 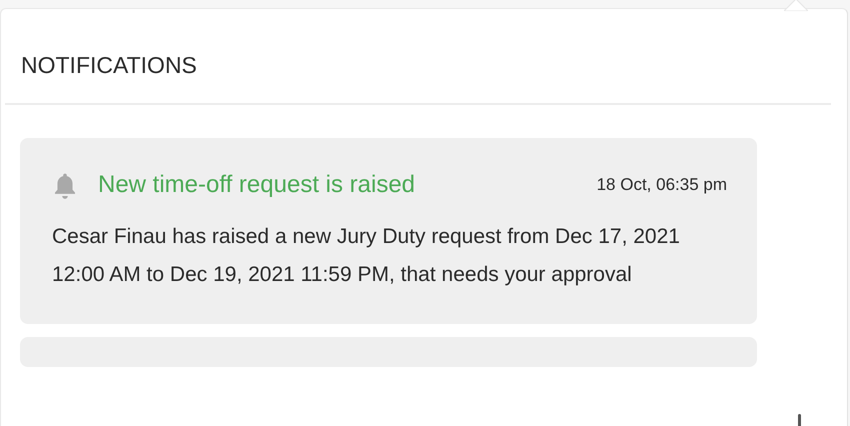 I want to click on bell-icon, so click(x=65, y=186).